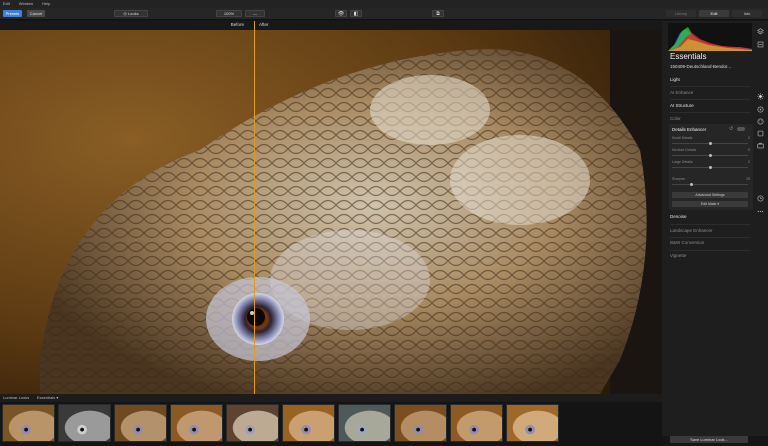 The width and height of the screenshot is (768, 446). Describe the element at coordinates (681, 13) in the screenshot. I see `tab-library: Library` at that location.